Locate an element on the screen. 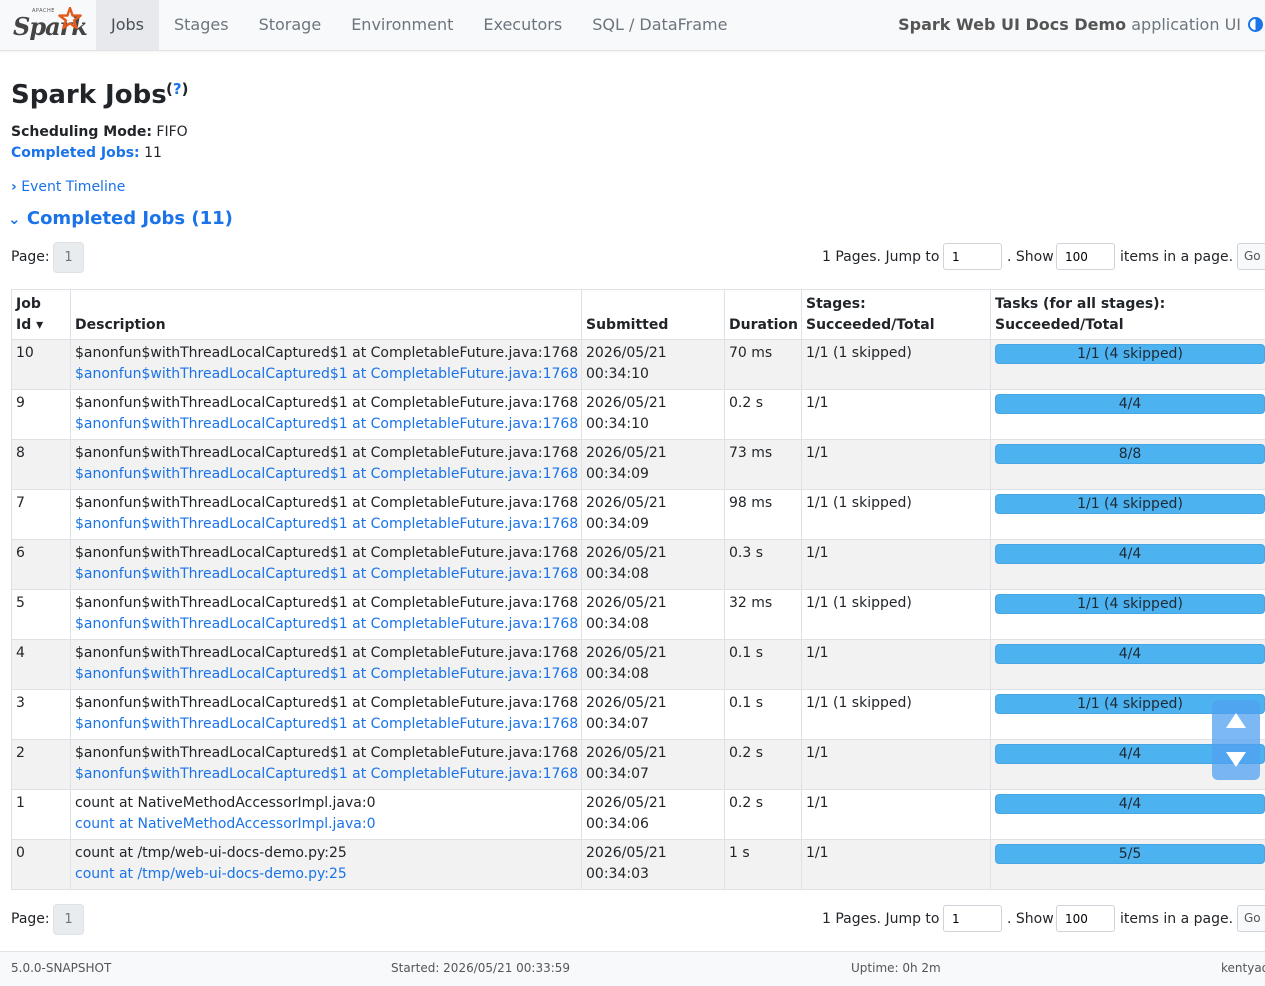  app-suffix: application UI is located at coordinates (1183, 24).